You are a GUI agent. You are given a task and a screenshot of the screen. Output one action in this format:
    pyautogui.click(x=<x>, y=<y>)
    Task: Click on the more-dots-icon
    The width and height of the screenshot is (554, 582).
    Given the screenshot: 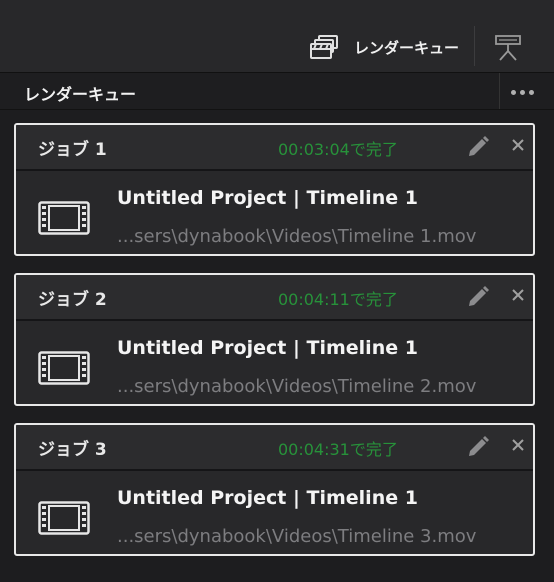 What is the action you would take?
    pyautogui.click(x=527, y=92)
    